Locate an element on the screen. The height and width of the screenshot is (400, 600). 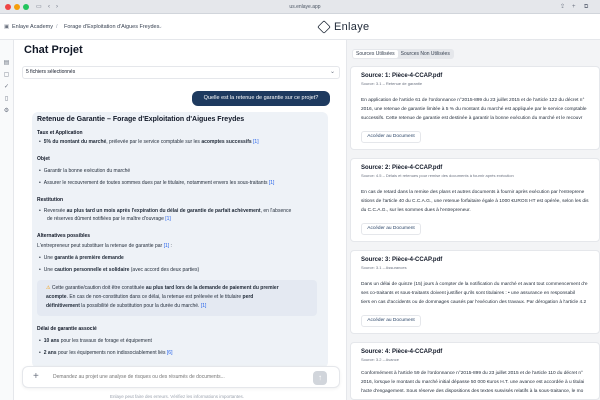
send-button: ↑ is located at coordinates (320, 378).